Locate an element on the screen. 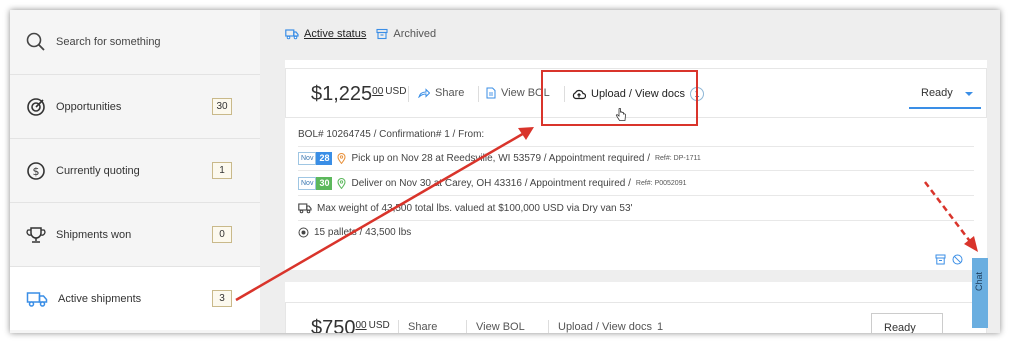 The width and height of the screenshot is (1013, 347). search-icon is located at coordinates (36, 42).